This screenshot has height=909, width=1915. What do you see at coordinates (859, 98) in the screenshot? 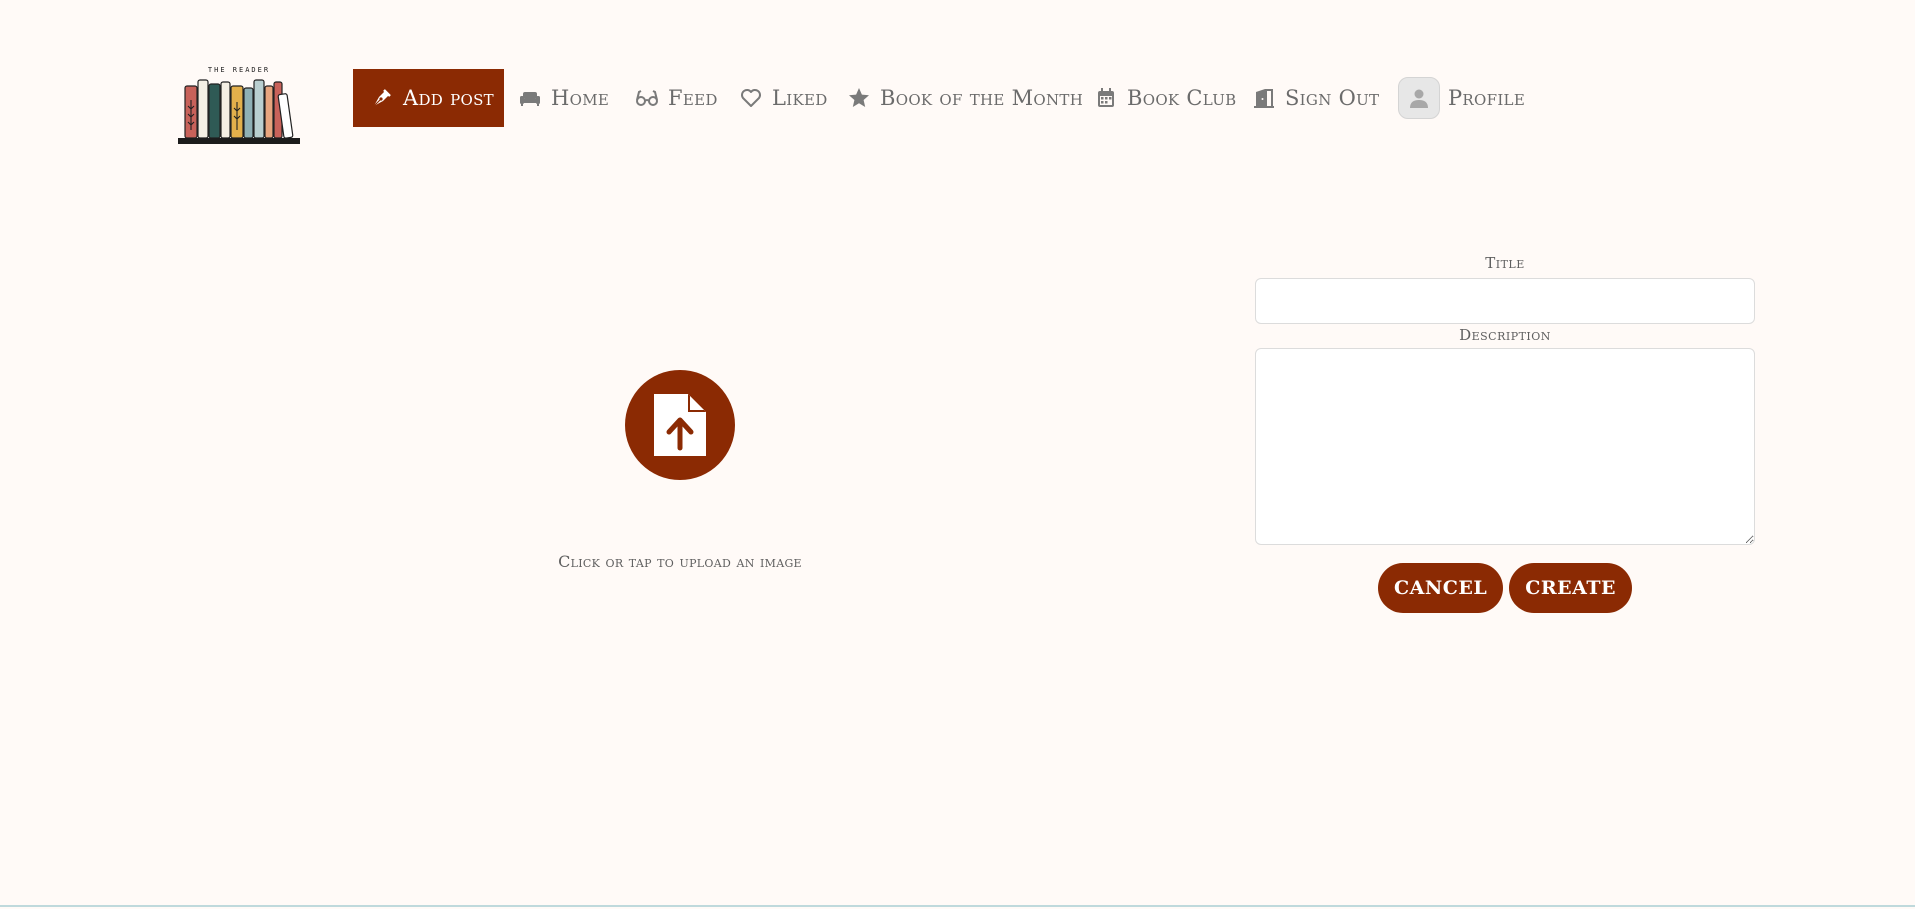
I see `star-icon` at bounding box center [859, 98].